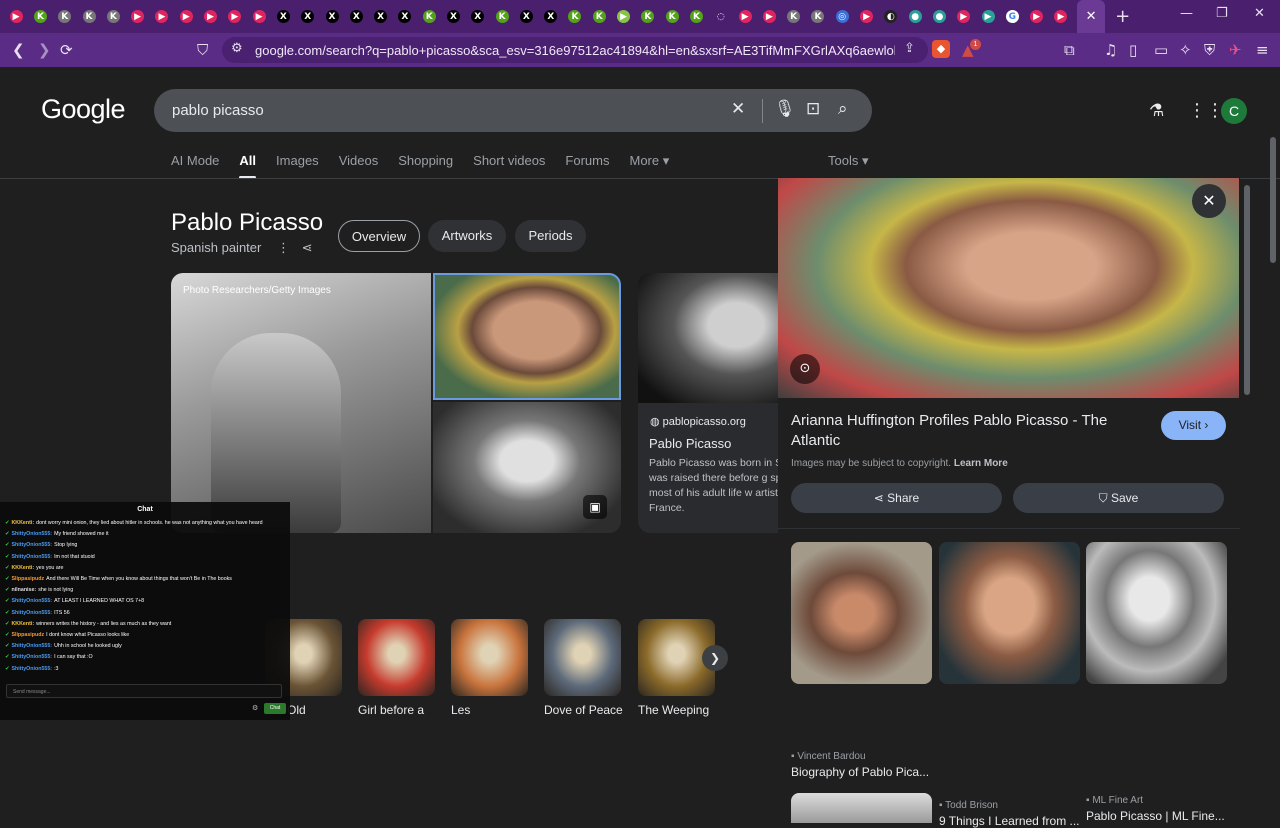  Describe the element at coordinates (715, 658) in the screenshot. I see `artworks-next-icon: ❯` at that location.